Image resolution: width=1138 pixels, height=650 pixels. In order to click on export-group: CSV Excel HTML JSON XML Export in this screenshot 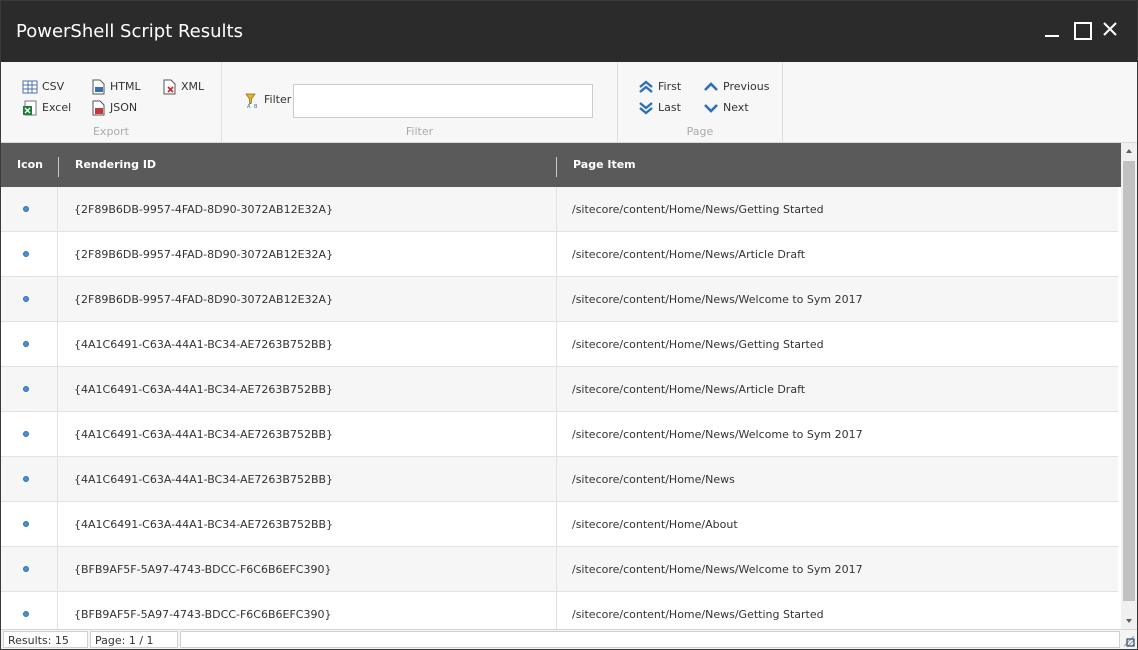, I will do `click(111, 102)`.